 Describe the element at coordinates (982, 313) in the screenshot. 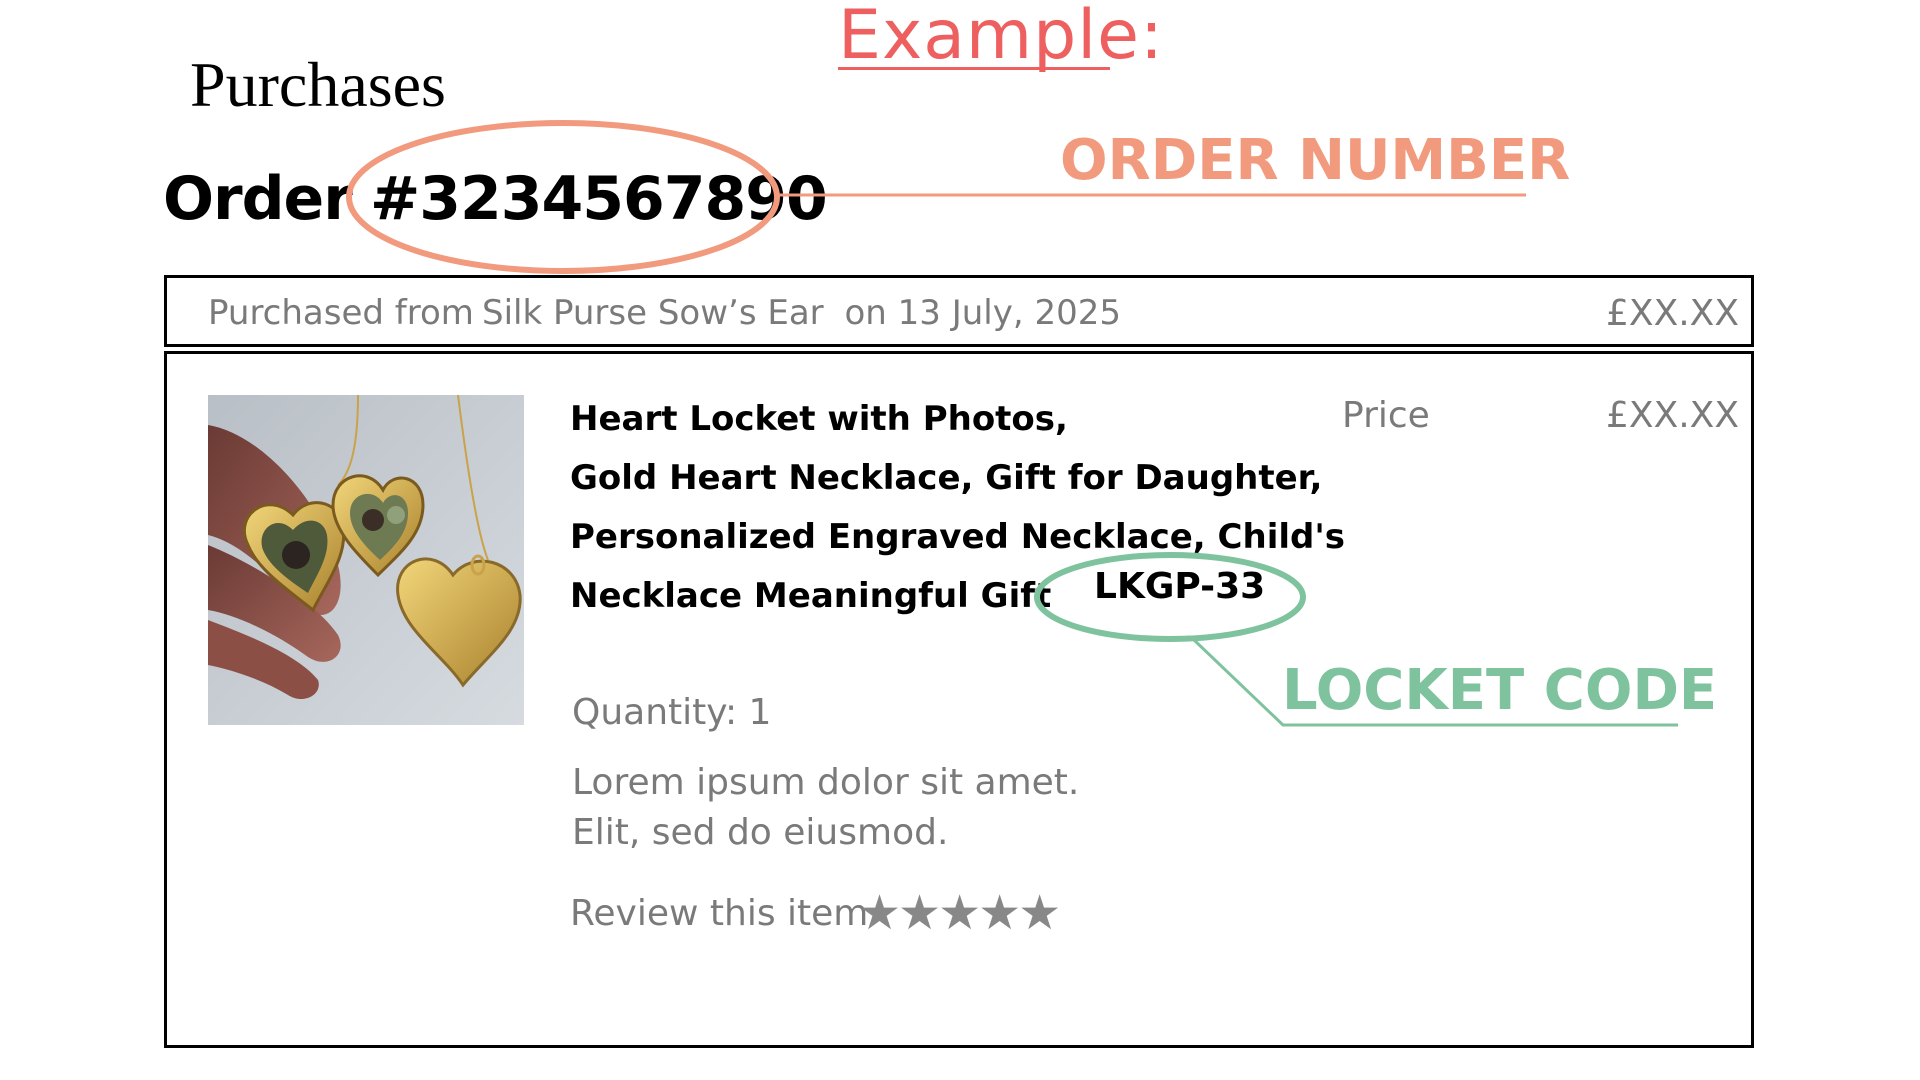

I see `purchase-date: on 13 July, 2025` at that location.